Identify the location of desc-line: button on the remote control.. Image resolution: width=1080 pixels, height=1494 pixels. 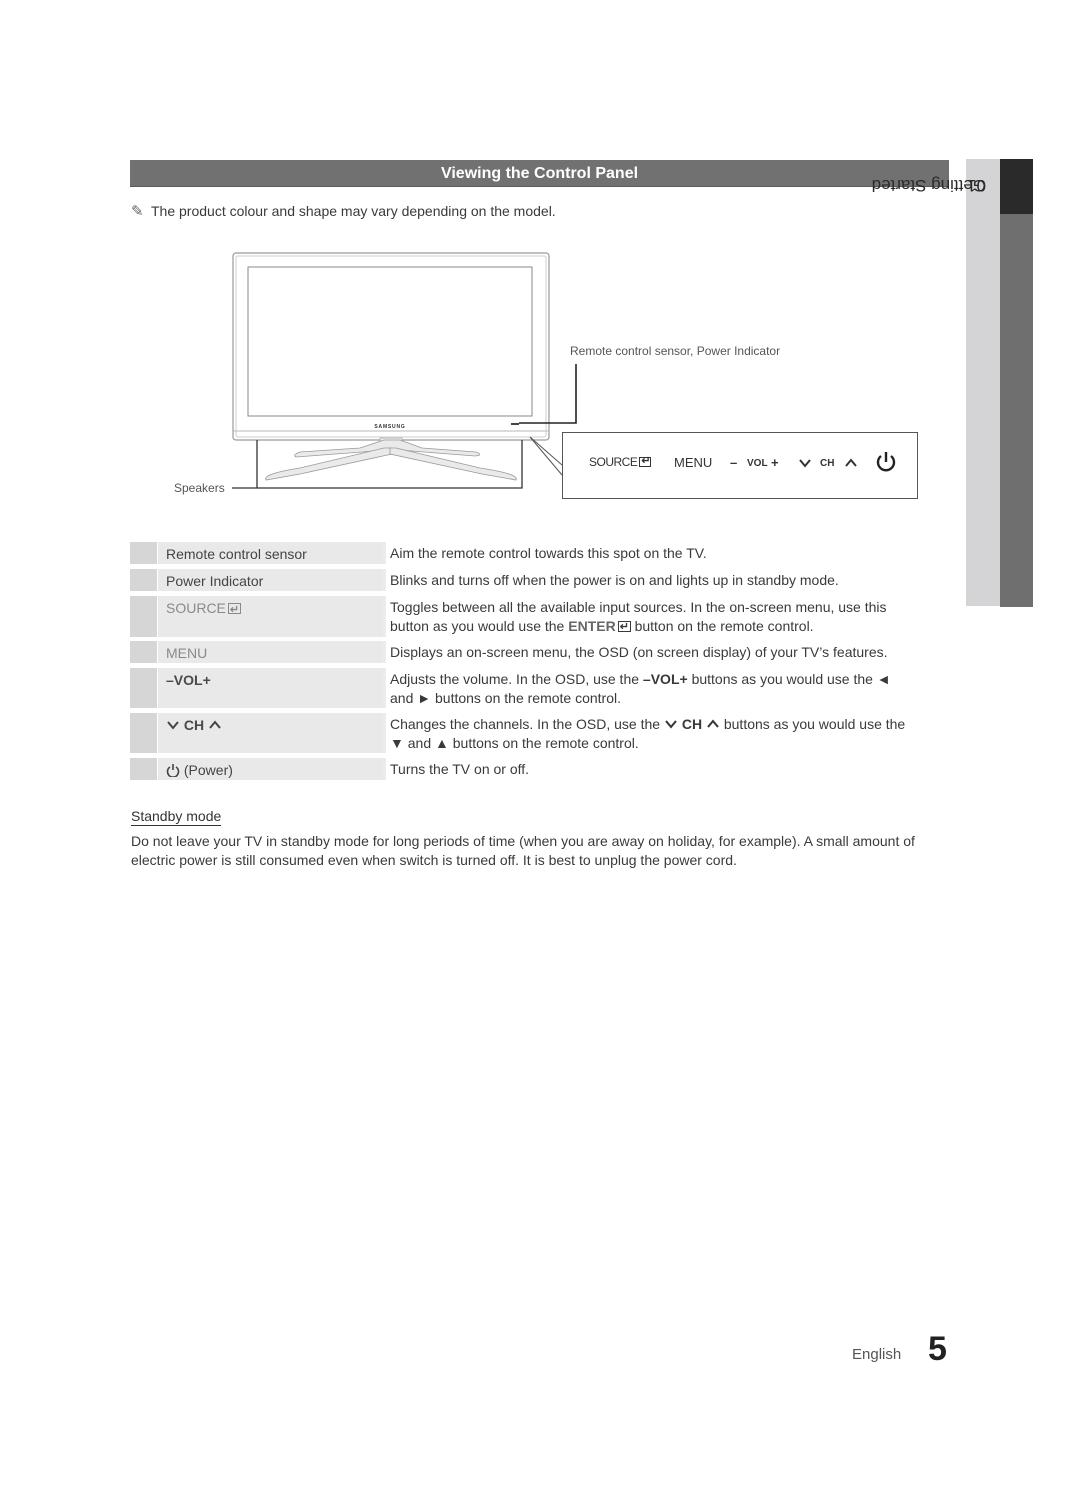
(722, 626).